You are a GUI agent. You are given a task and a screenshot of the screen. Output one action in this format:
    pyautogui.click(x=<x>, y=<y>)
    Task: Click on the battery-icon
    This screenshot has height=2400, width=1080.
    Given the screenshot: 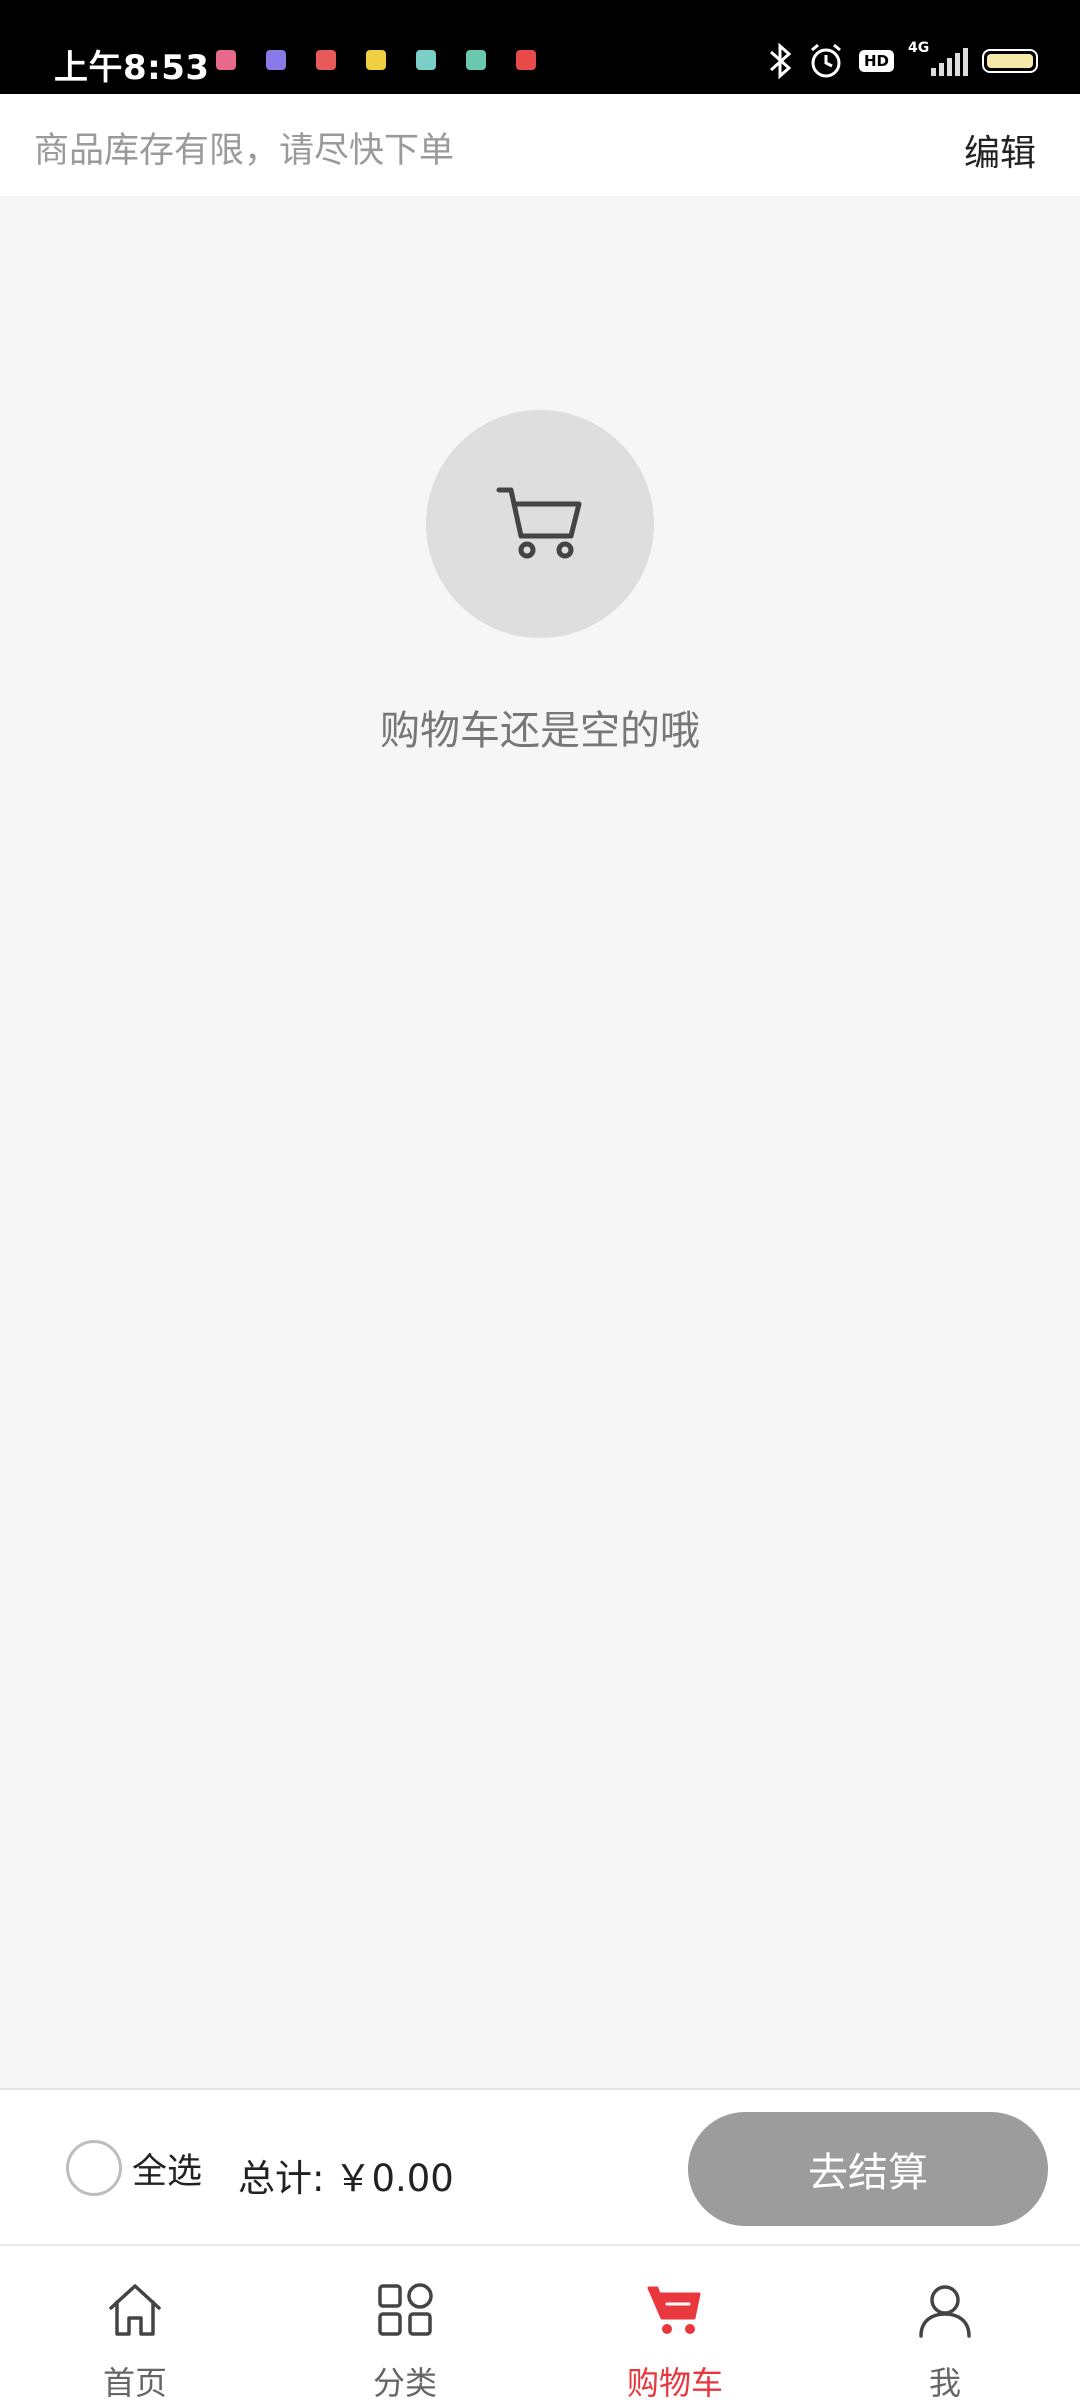 What is the action you would take?
    pyautogui.click(x=1010, y=61)
    